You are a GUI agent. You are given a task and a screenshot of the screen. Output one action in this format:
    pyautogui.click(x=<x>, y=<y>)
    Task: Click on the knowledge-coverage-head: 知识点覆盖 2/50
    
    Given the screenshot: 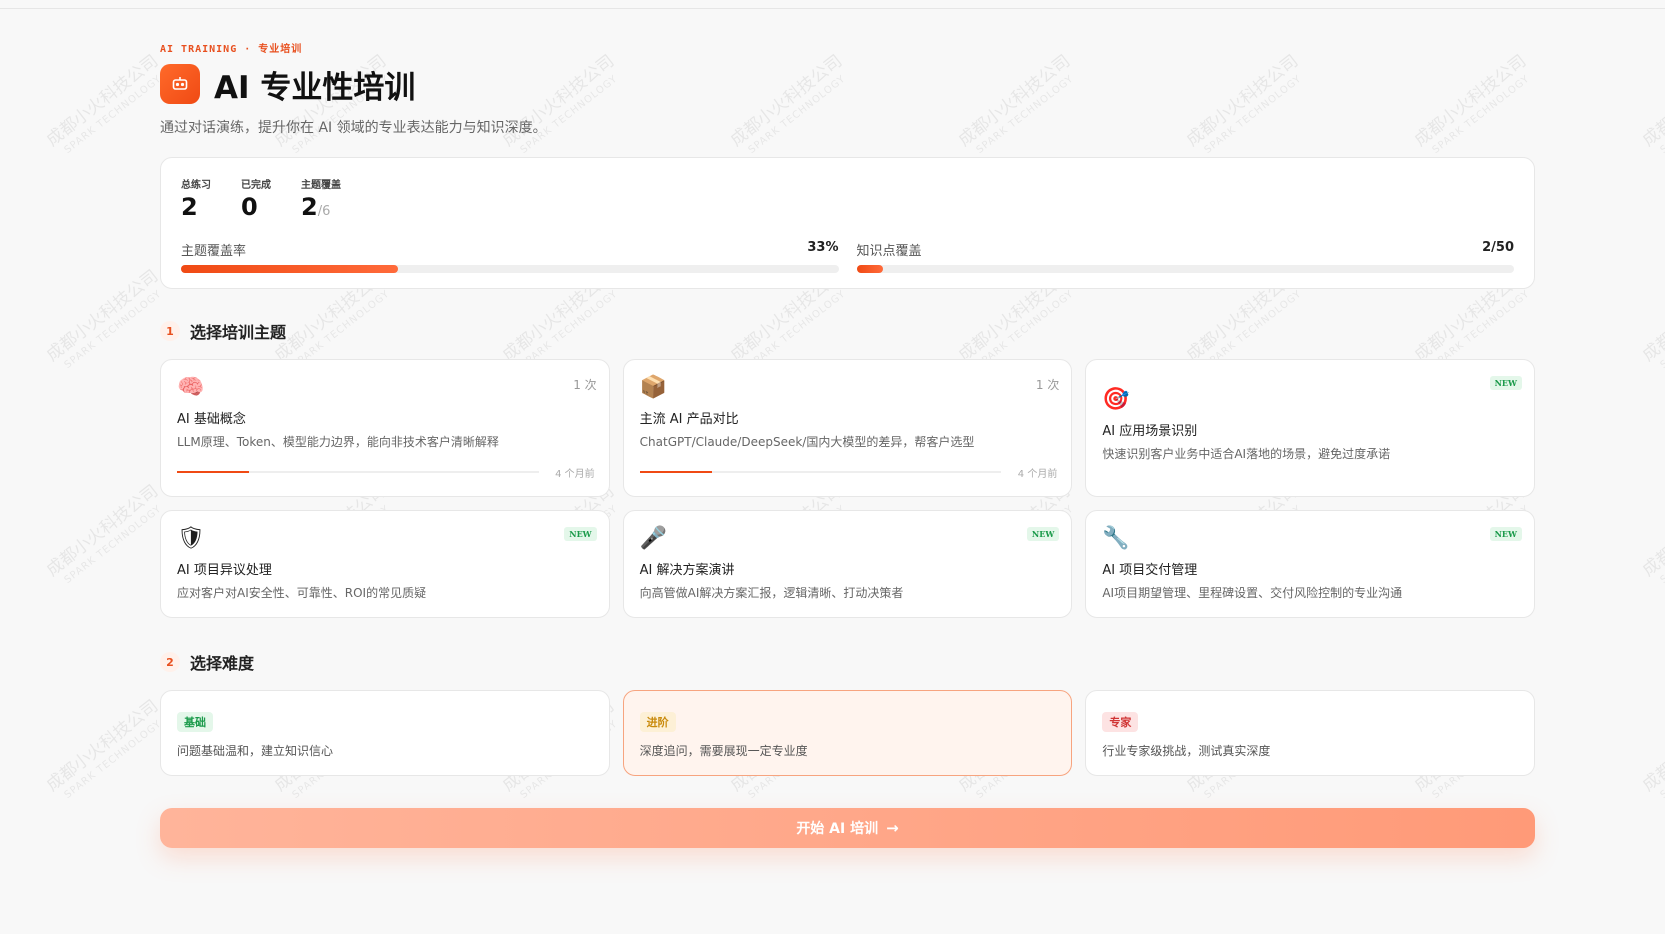 What is the action you would take?
    pyautogui.click(x=1186, y=249)
    